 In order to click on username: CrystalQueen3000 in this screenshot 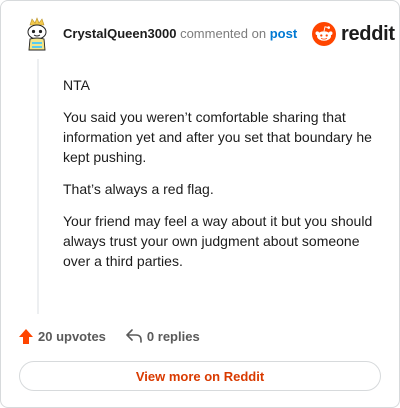, I will do `click(119, 33)`.